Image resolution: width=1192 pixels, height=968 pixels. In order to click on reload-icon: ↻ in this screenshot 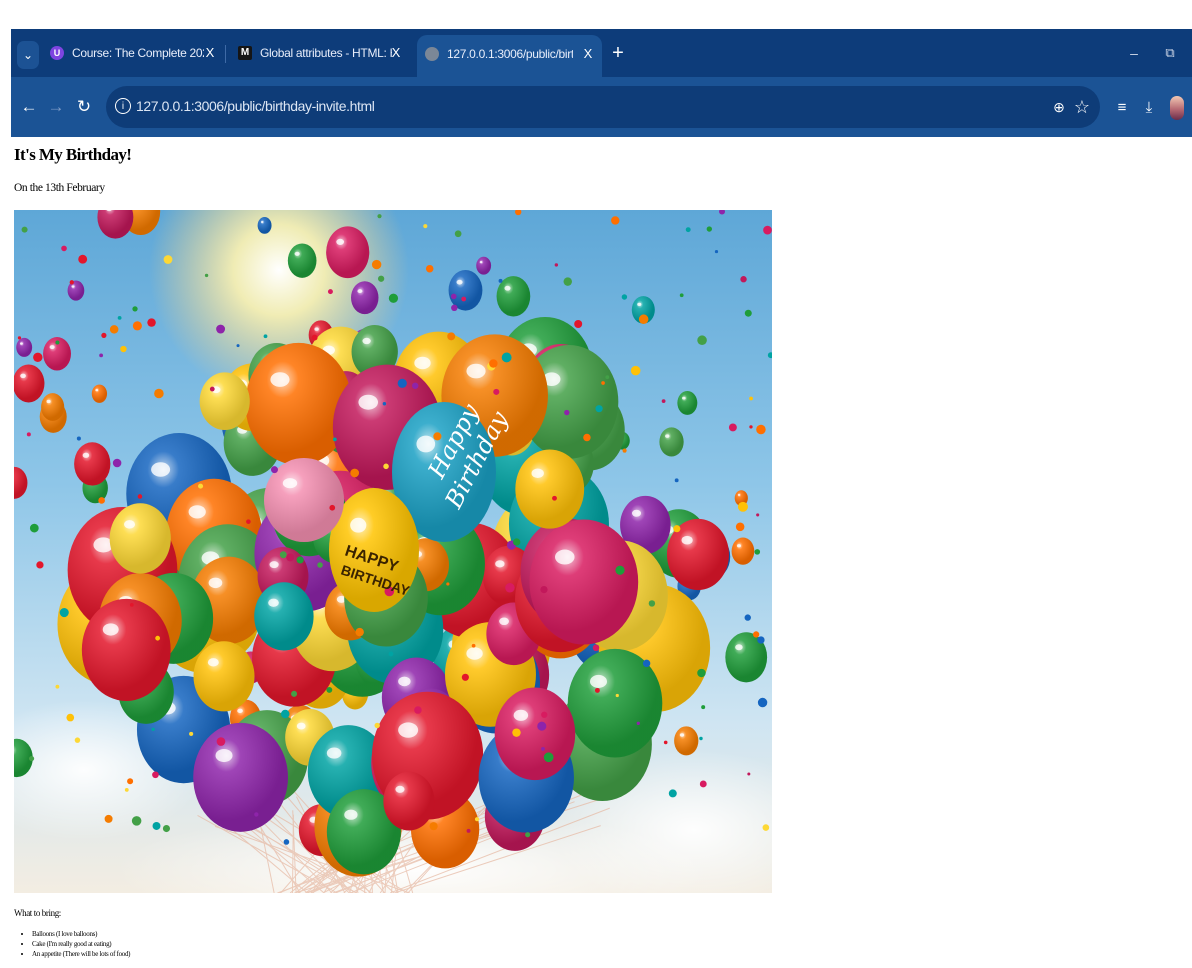, I will do `click(84, 107)`.